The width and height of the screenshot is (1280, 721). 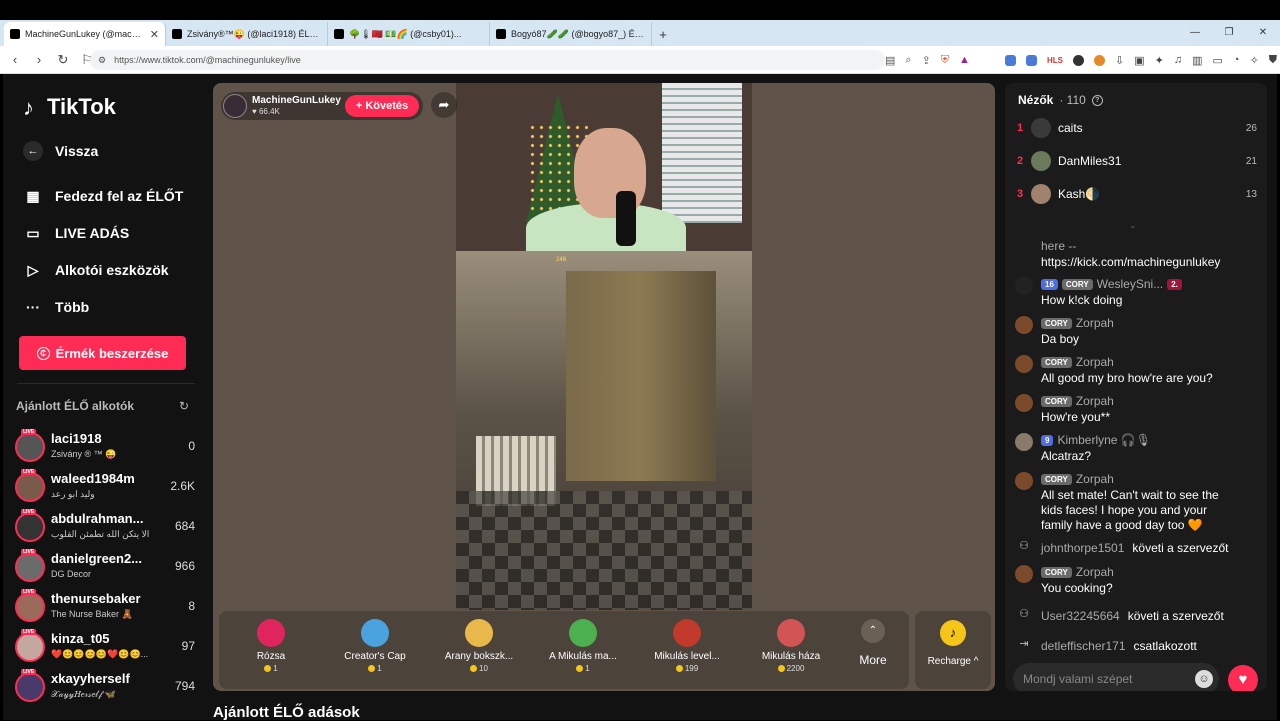 What do you see at coordinates (1055, 60) in the screenshot?
I see `hls-extension-icon: HLS` at bounding box center [1055, 60].